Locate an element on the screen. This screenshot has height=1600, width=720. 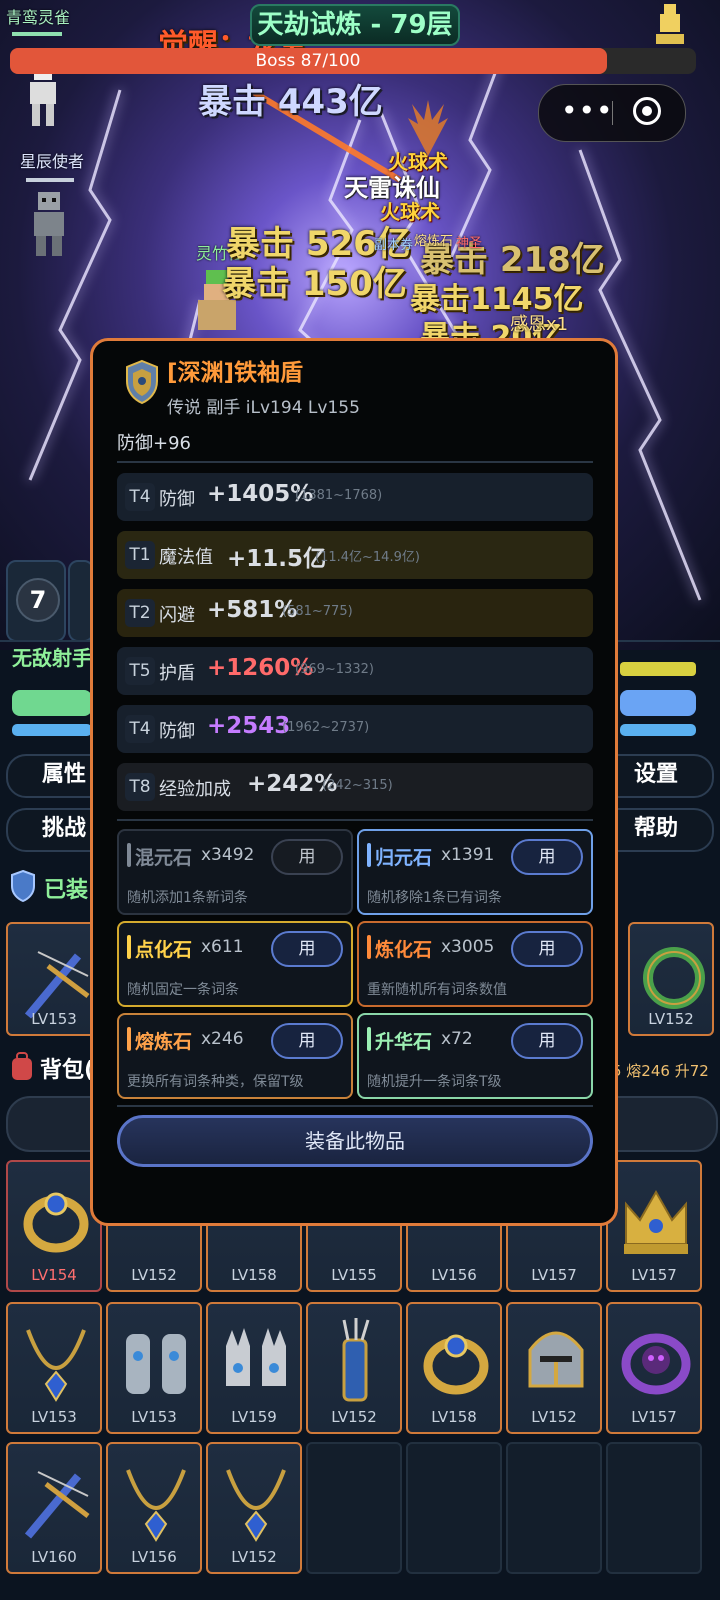
hero-sprite-grey is located at coordinates (49, 224).